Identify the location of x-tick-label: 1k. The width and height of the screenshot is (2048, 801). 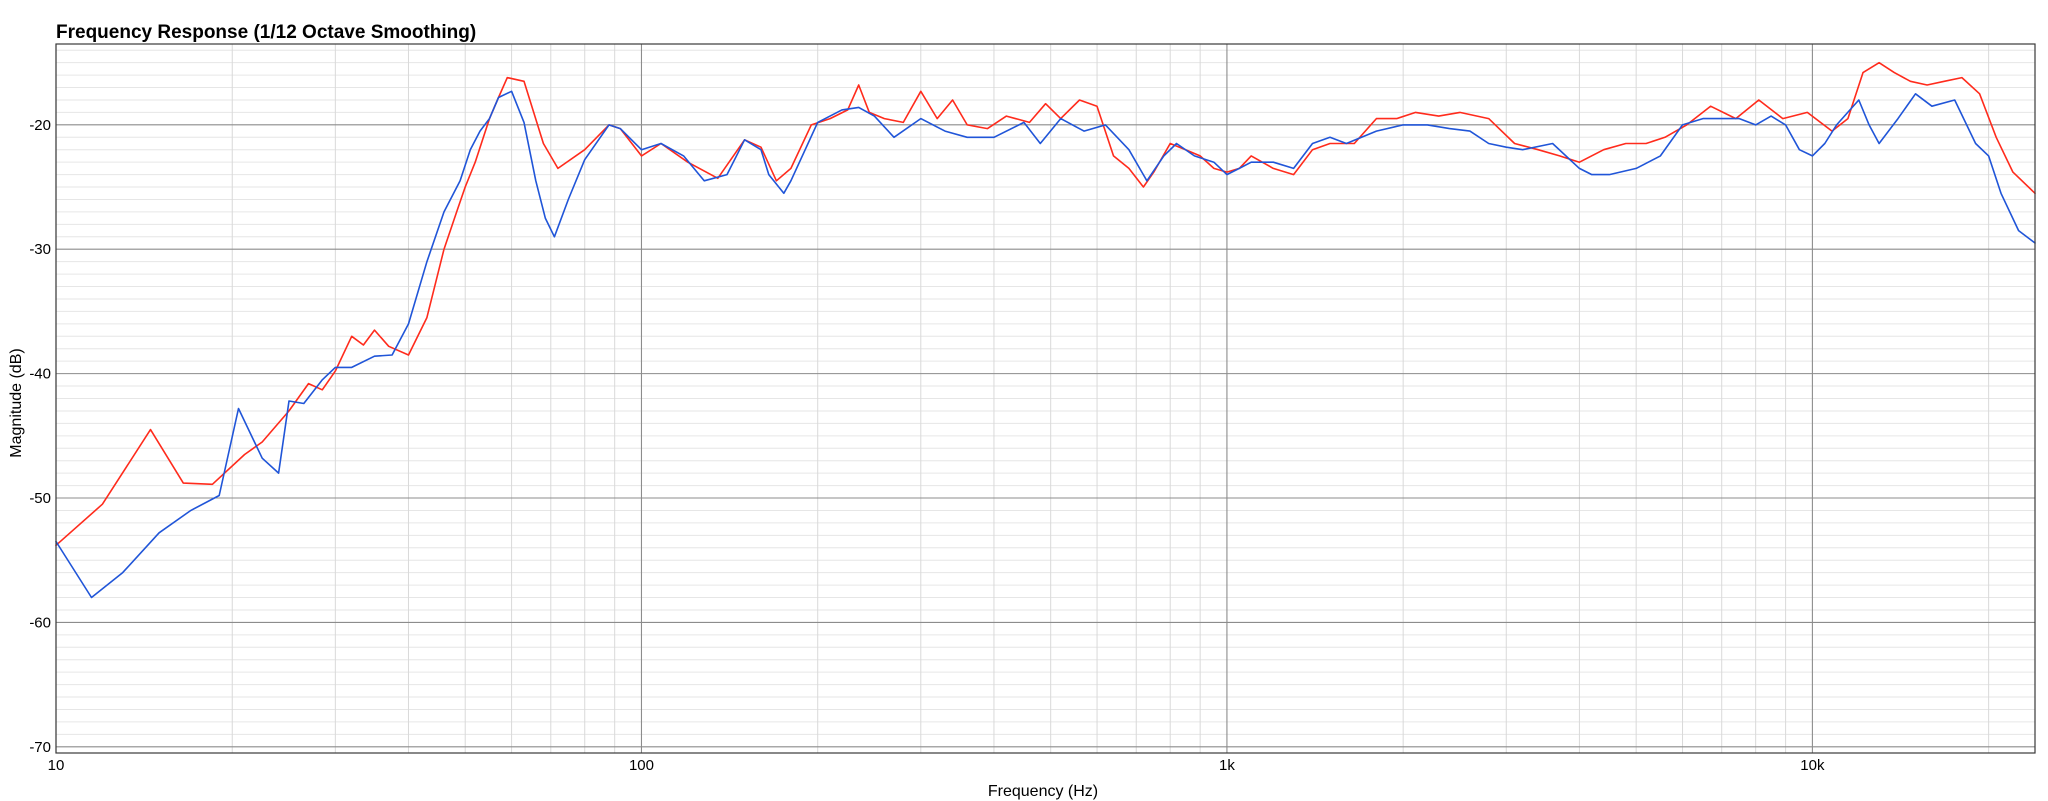
(1227, 765).